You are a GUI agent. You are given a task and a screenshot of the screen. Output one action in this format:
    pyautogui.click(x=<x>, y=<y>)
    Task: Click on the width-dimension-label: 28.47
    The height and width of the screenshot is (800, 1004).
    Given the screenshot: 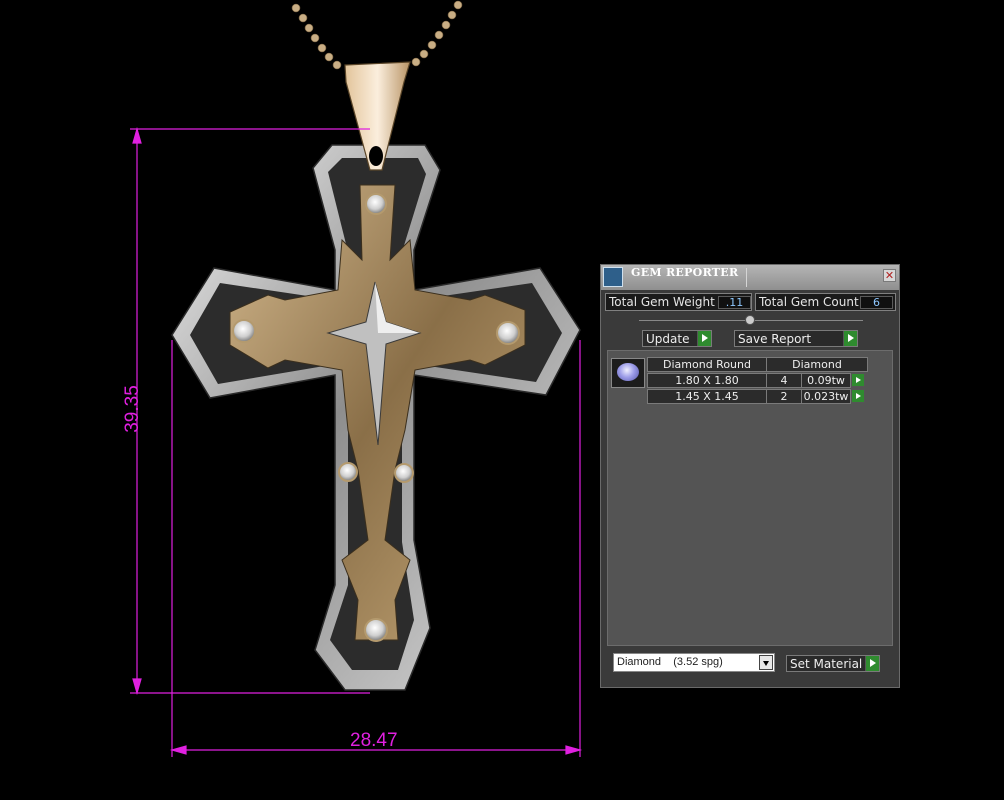 What is the action you would take?
    pyautogui.click(x=374, y=740)
    